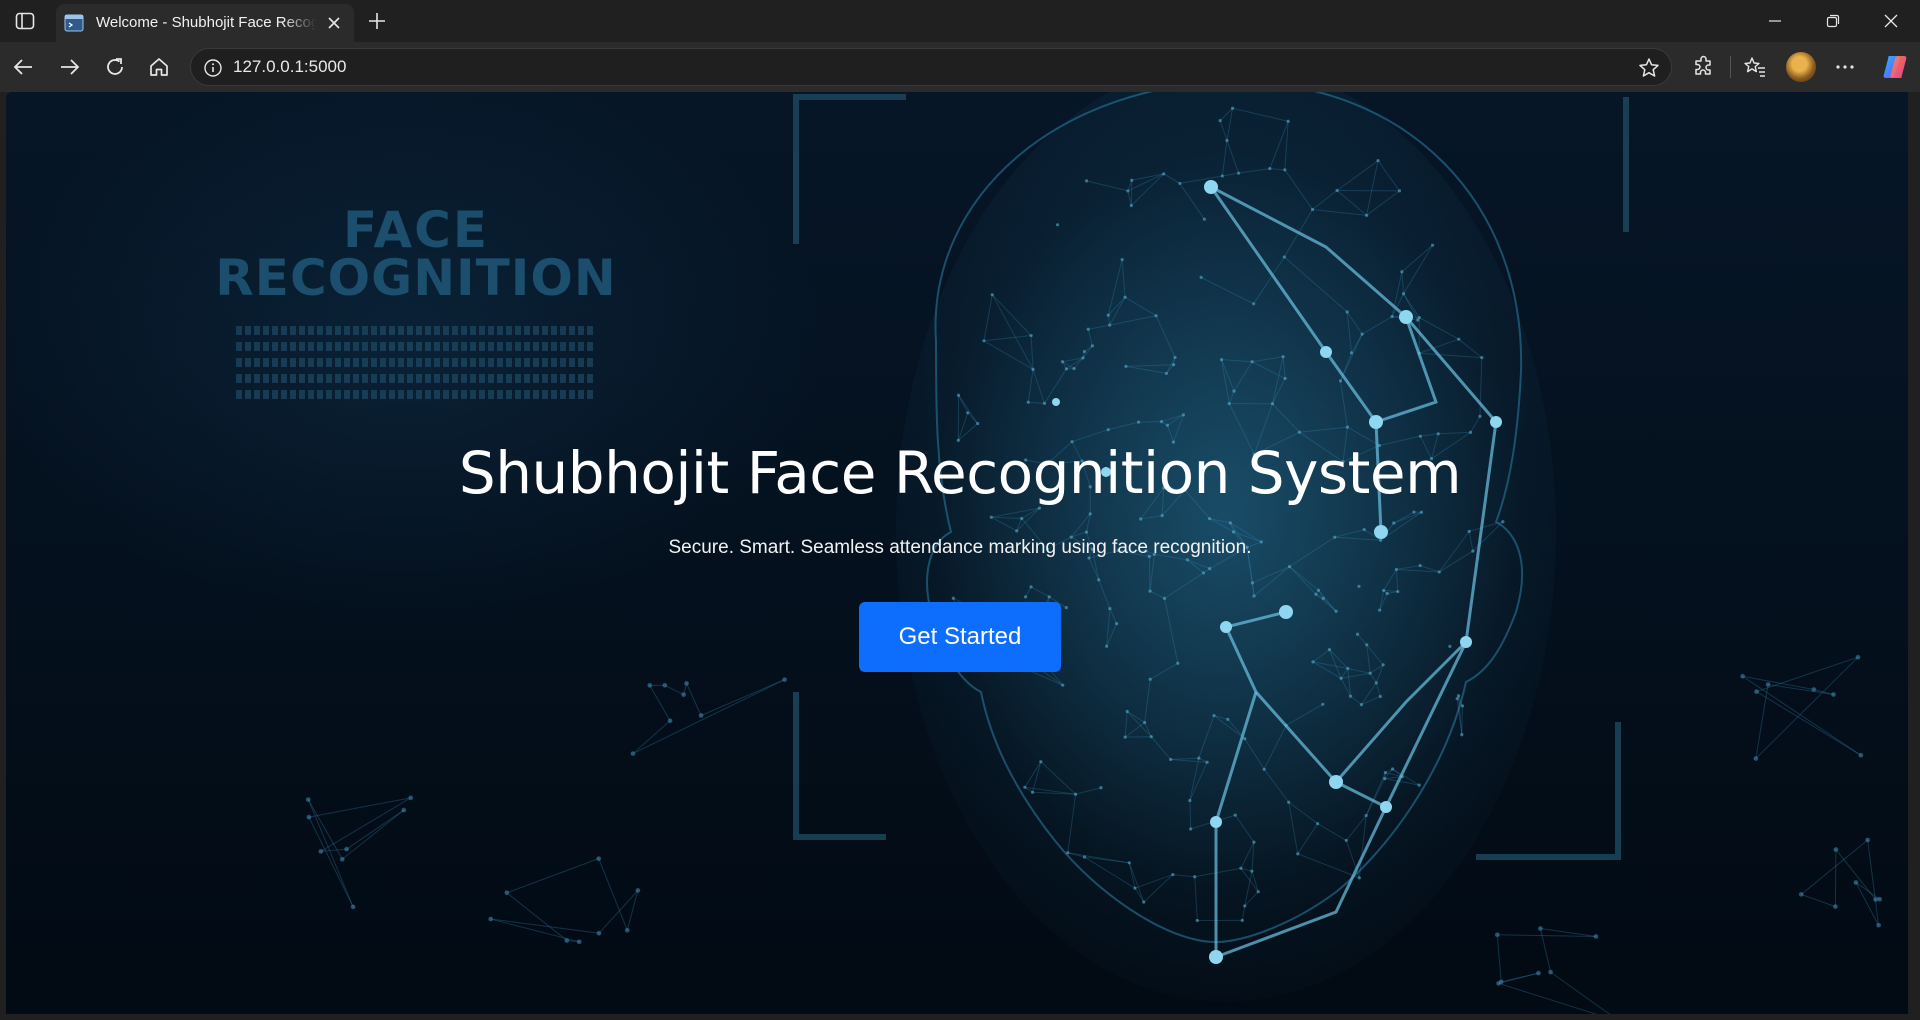 The height and width of the screenshot is (1020, 1920). I want to click on new-tab-icon, so click(377, 21).